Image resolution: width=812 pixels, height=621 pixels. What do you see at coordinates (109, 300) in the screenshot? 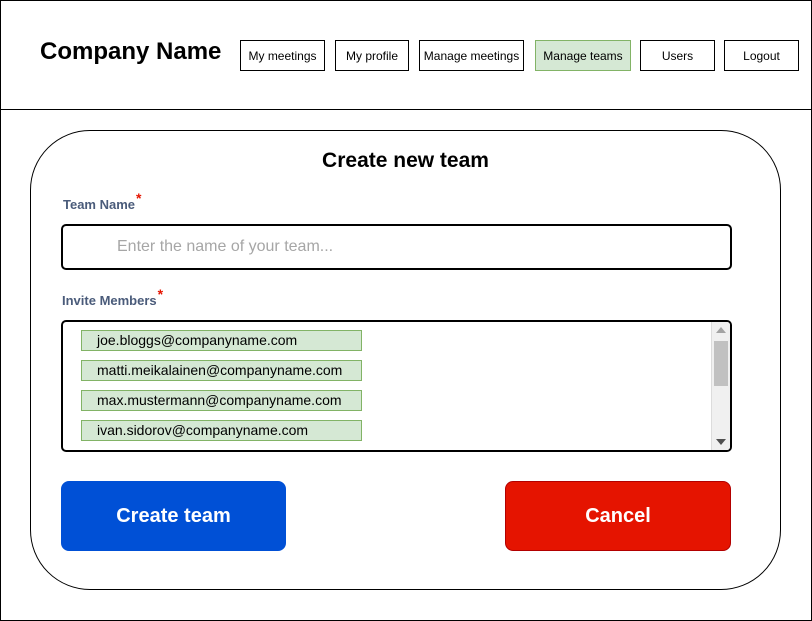
I see `invite-members-label-text: Invite Members` at bounding box center [109, 300].